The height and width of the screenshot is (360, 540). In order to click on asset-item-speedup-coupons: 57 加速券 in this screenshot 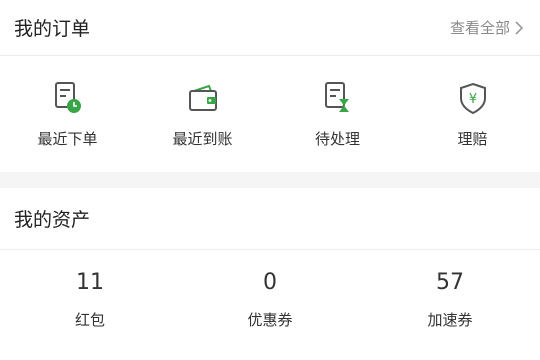, I will do `click(450, 305)`.